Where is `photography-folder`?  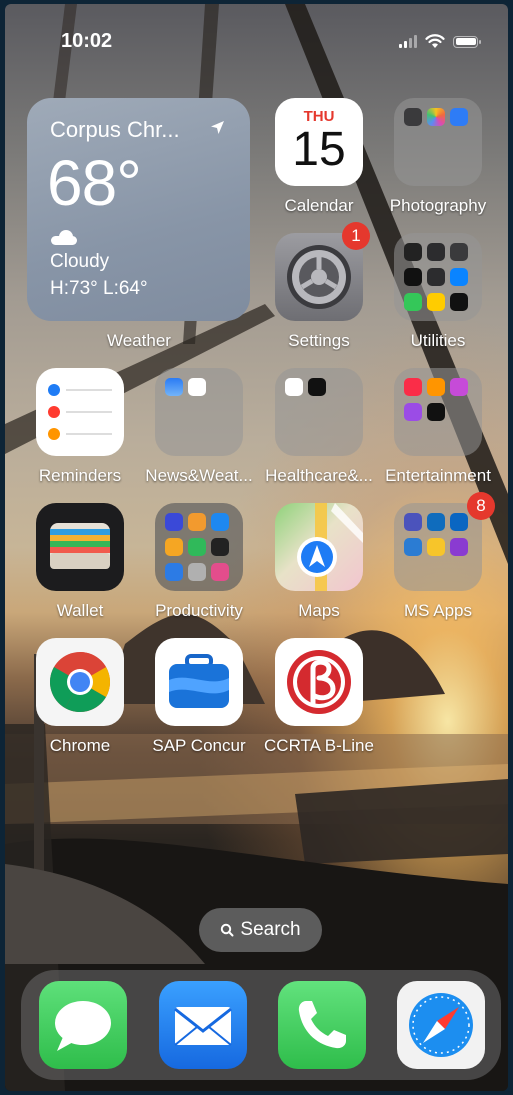 photography-folder is located at coordinates (438, 142).